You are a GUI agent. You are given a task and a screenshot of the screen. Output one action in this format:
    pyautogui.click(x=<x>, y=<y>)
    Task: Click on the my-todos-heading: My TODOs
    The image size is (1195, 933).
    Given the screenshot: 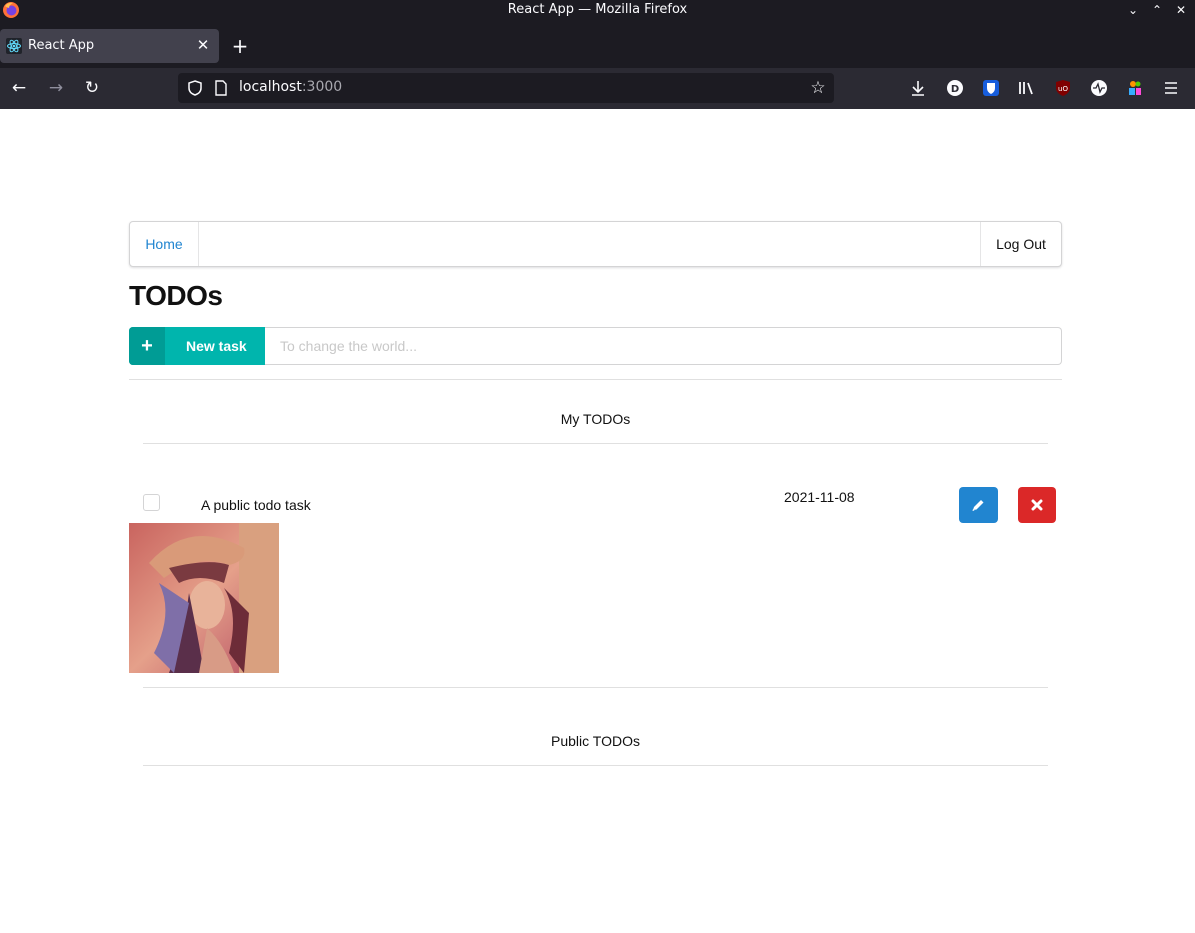 What is the action you would take?
    pyautogui.click(x=595, y=419)
    